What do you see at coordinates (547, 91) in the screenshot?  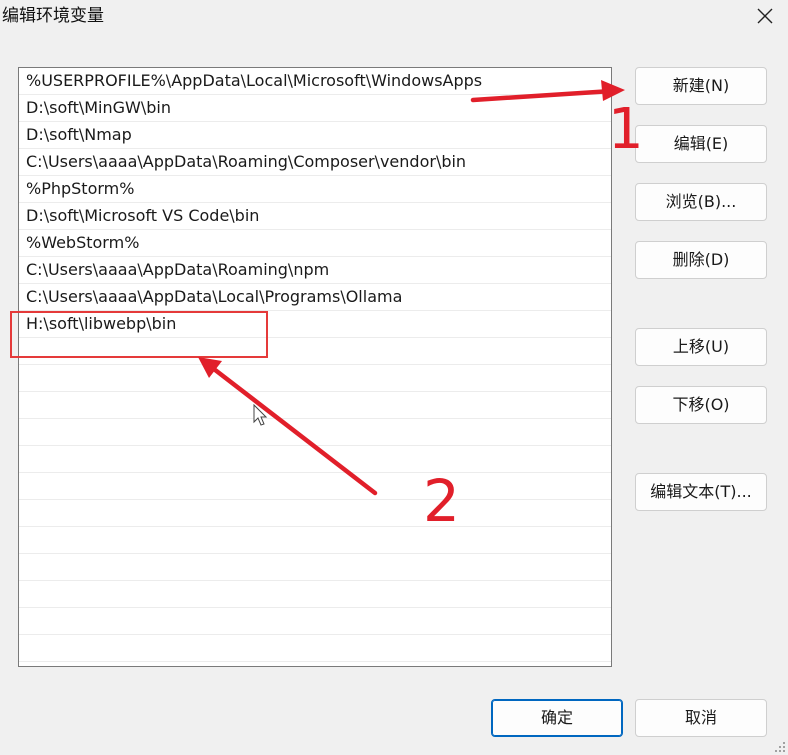 I see `arrow-1-icon` at bounding box center [547, 91].